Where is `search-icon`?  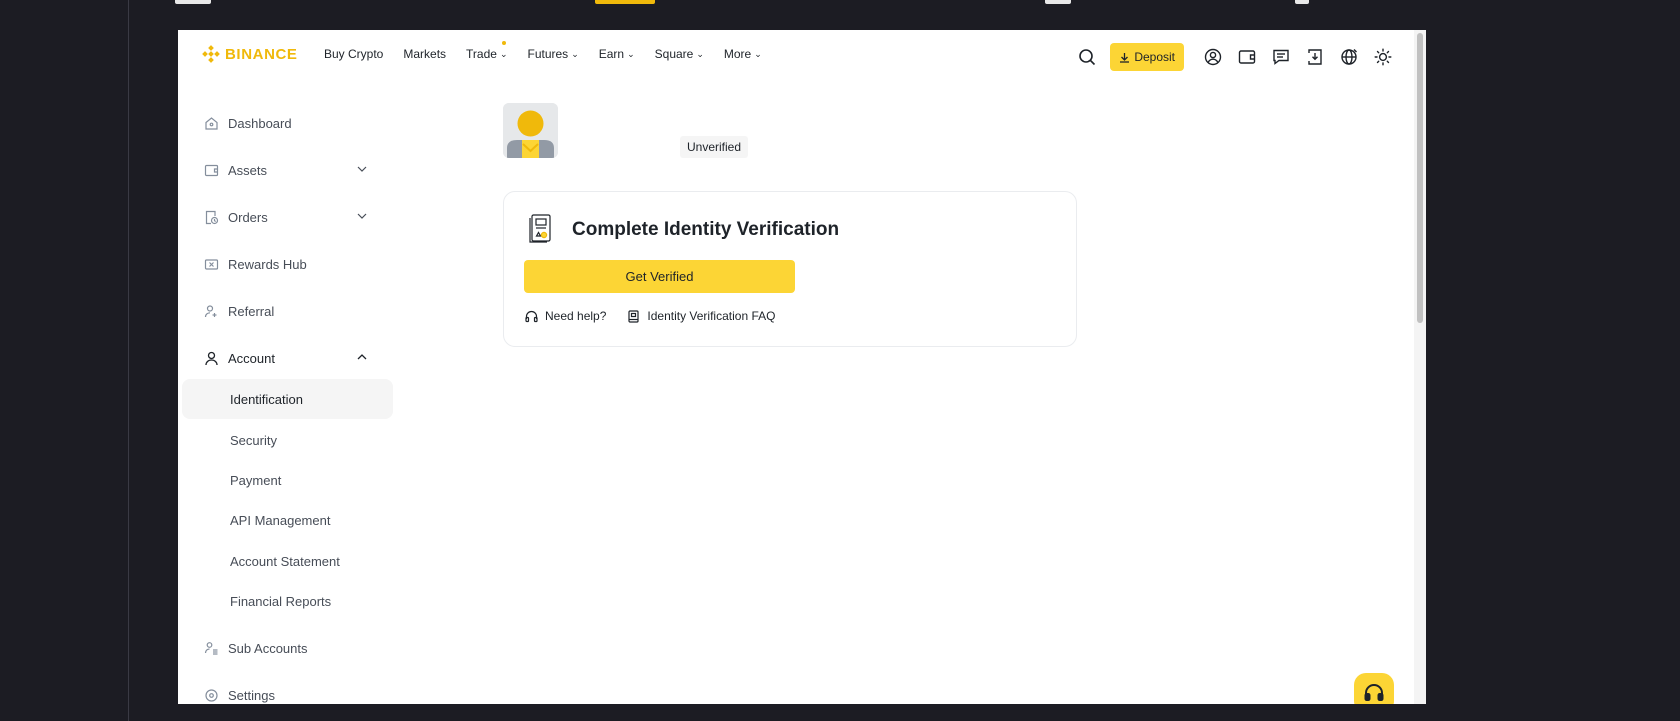 search-icon is located at coordinates (1087, 57).